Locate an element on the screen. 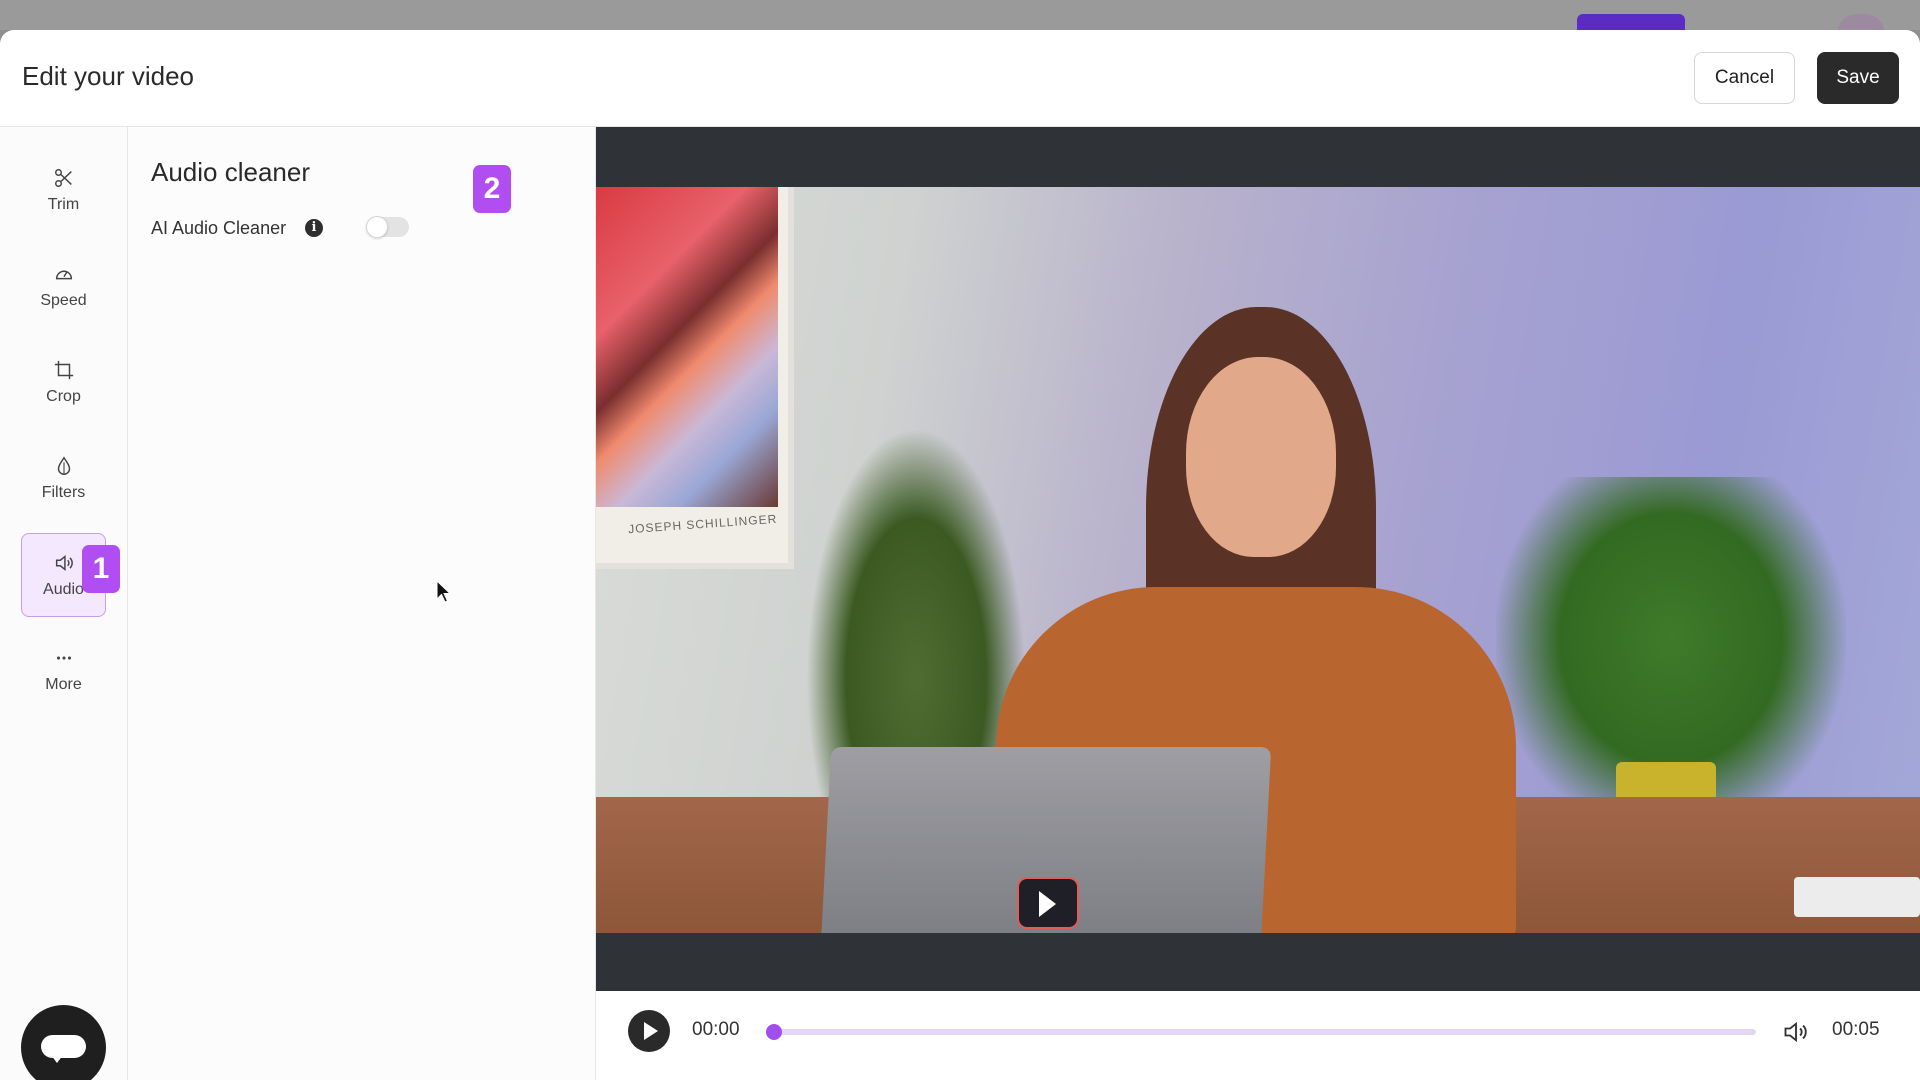 The height and width of the screenshot is (1080, 1920). person-face is located at coordinates (1261, 457).